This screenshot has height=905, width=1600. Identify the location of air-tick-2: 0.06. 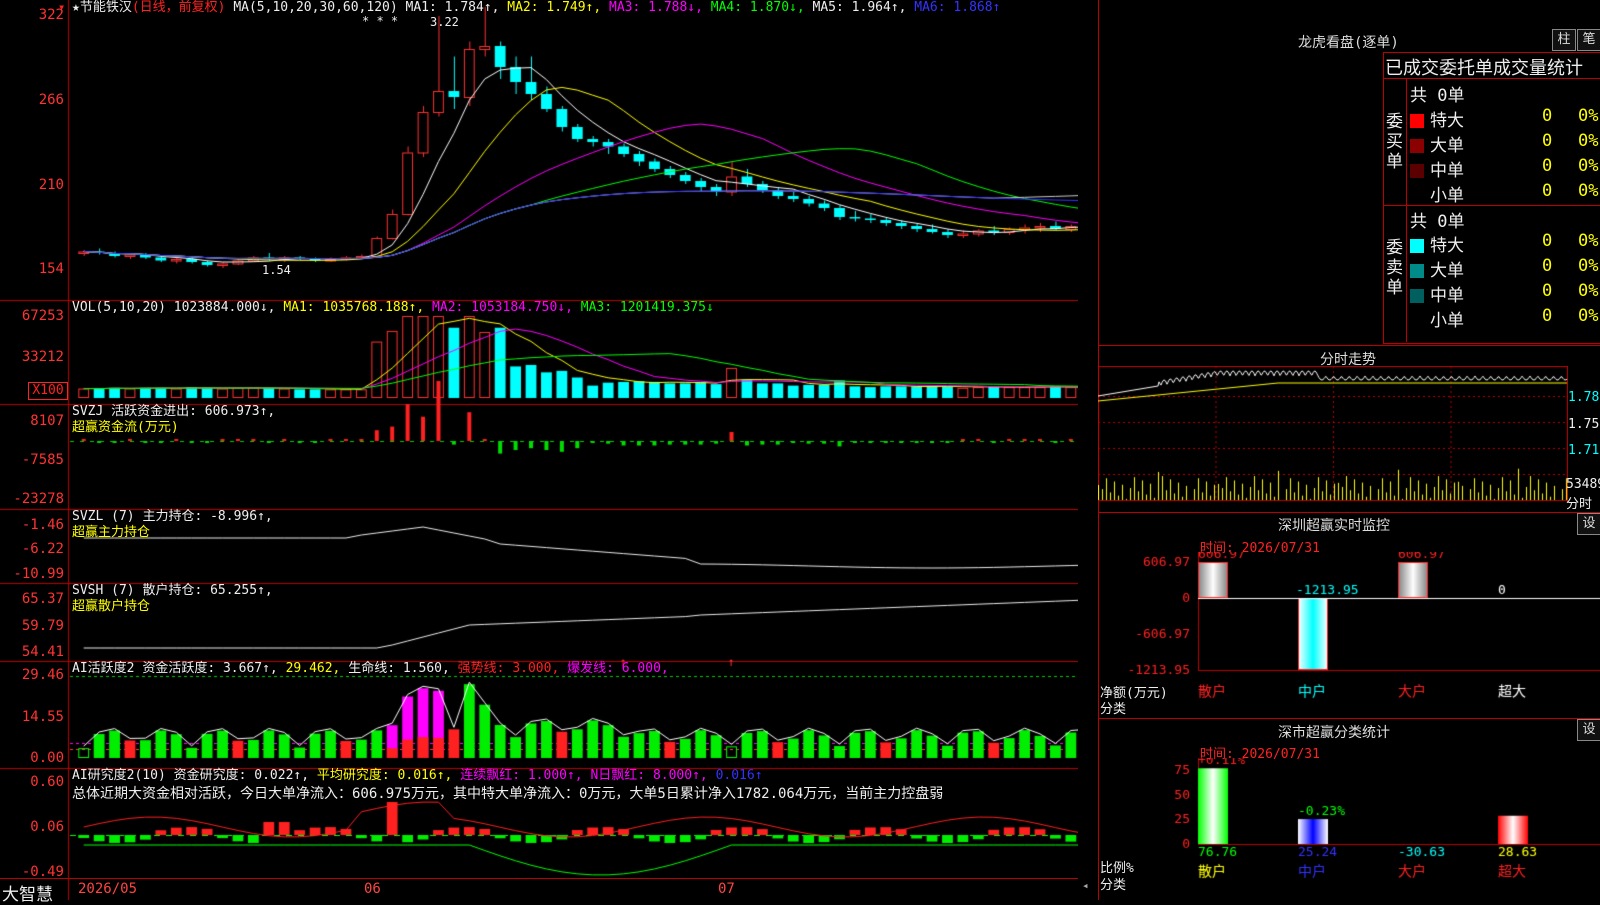
(47, 827).